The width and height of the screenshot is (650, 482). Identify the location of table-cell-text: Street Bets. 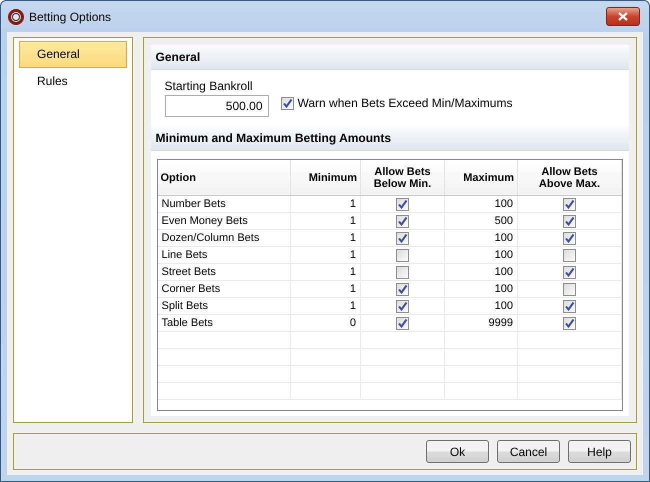
(189, 272).